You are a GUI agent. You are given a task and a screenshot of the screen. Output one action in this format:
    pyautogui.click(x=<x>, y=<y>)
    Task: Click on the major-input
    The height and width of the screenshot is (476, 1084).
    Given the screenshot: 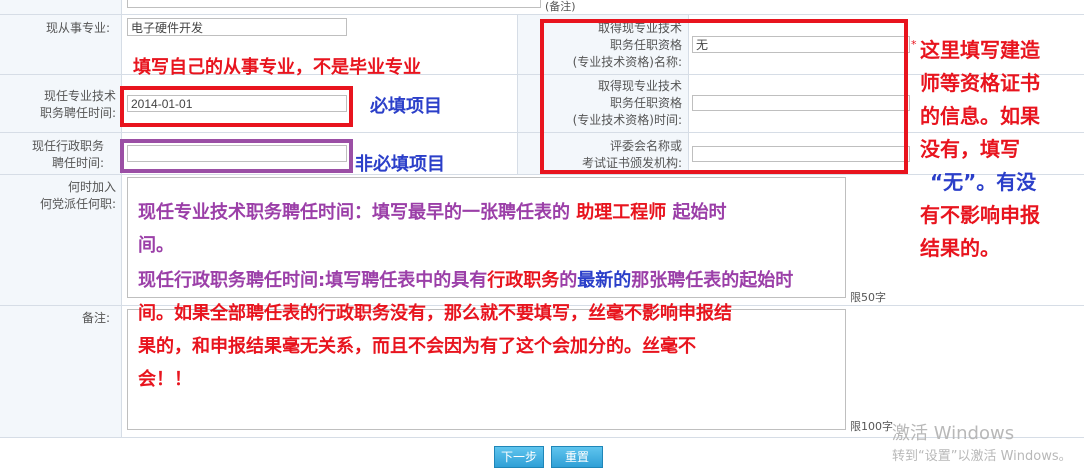 What is the action you would take?
    pyautogui.click(x=237, y=27)
    